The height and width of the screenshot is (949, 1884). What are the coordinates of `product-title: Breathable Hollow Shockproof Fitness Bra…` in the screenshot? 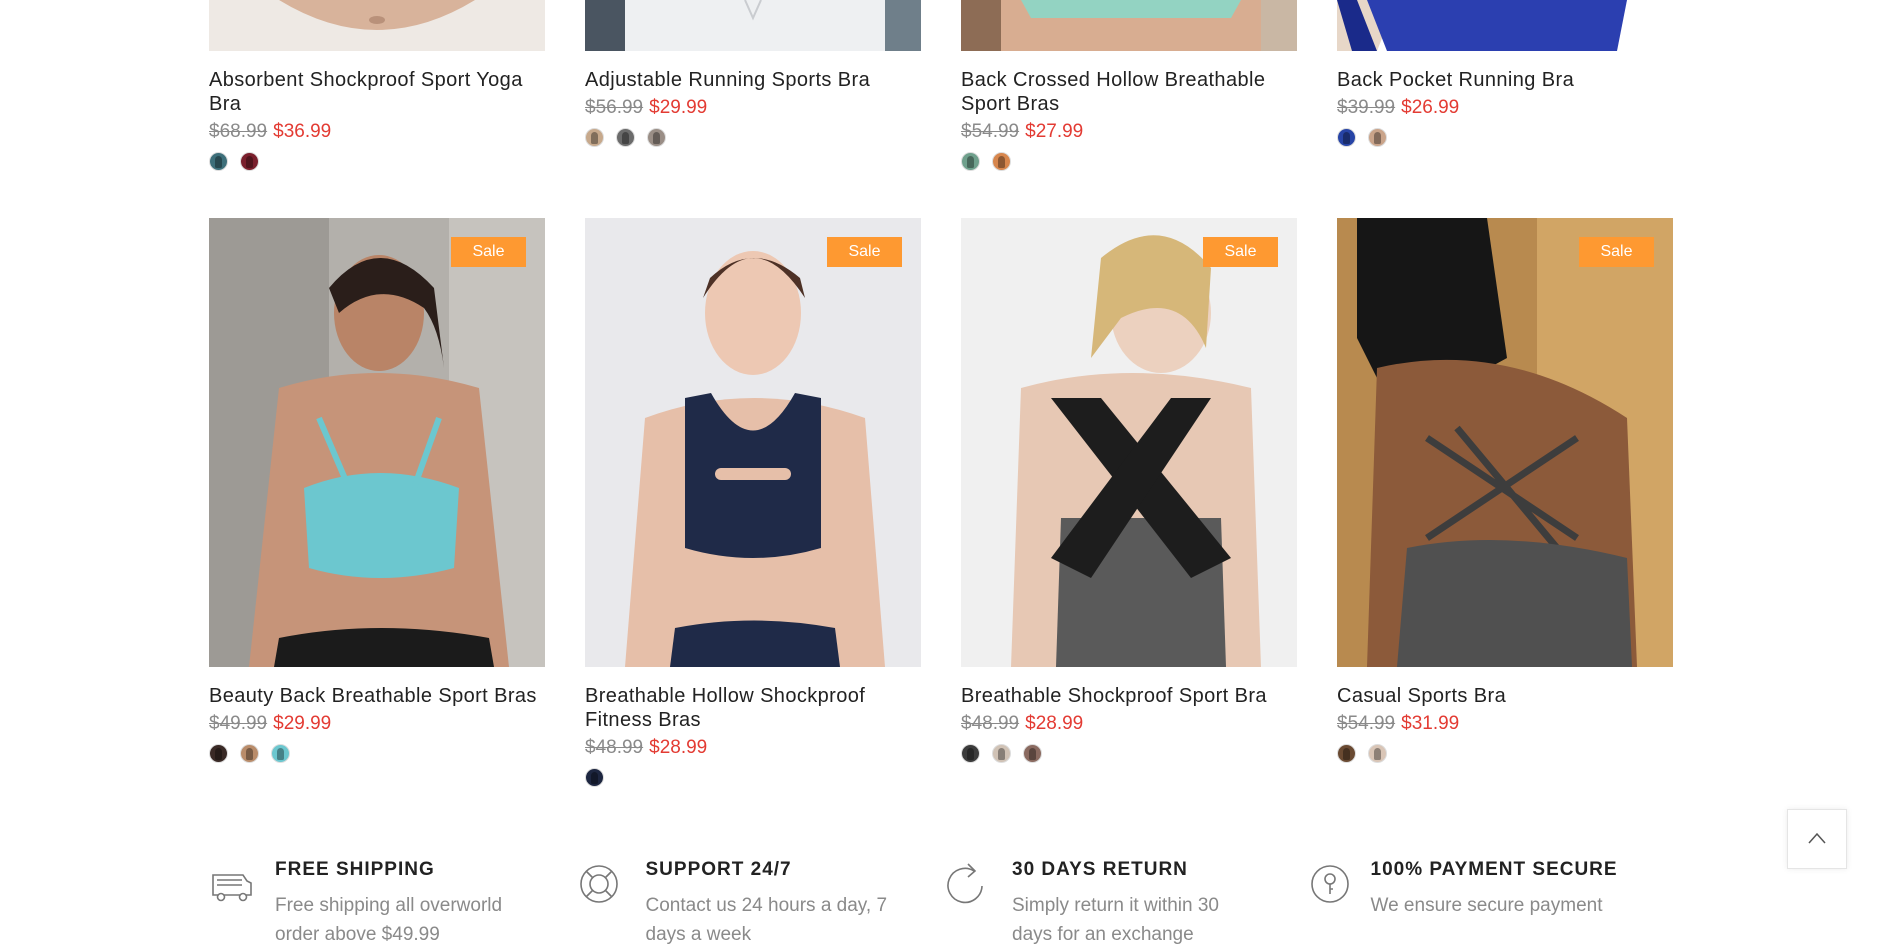 It's located at (753, 708).